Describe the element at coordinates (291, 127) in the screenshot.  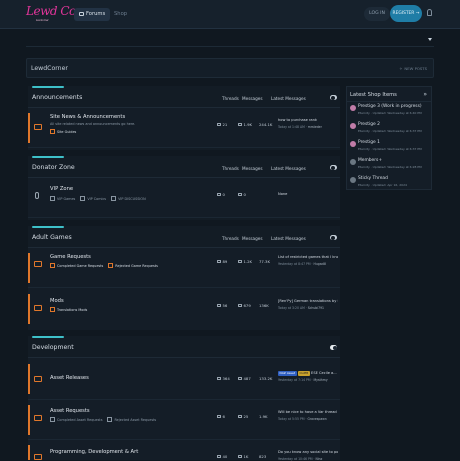
I see `latest-time: Today at 1:48 AM` at that location.